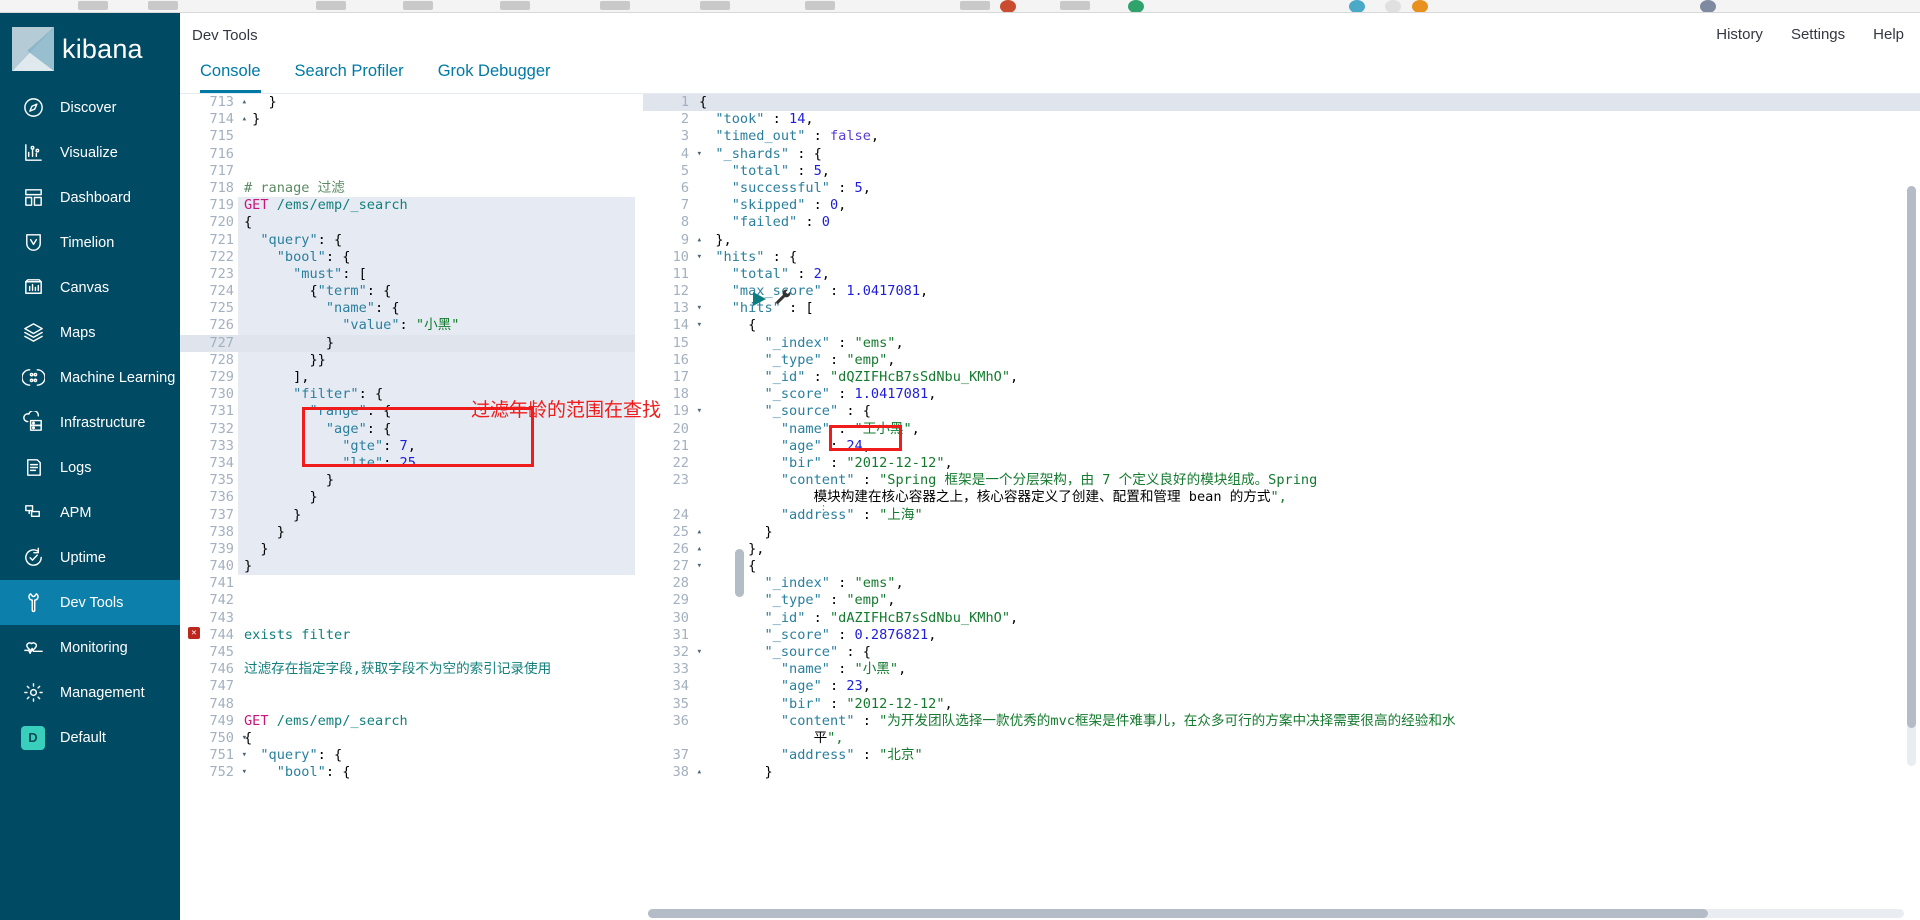  Describe the element at coordinates (209, 721) in the screenshot. I see `line-number: 749` at that location.